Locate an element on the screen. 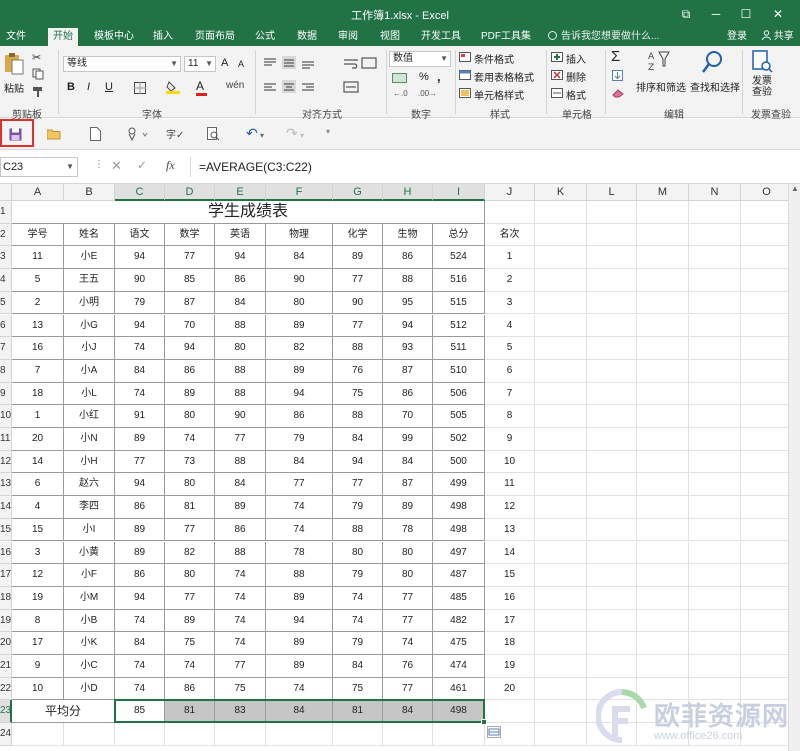 The height and width of the screenshot is (751, 800). data-cell: 小C is located at coordinates (89, 666).